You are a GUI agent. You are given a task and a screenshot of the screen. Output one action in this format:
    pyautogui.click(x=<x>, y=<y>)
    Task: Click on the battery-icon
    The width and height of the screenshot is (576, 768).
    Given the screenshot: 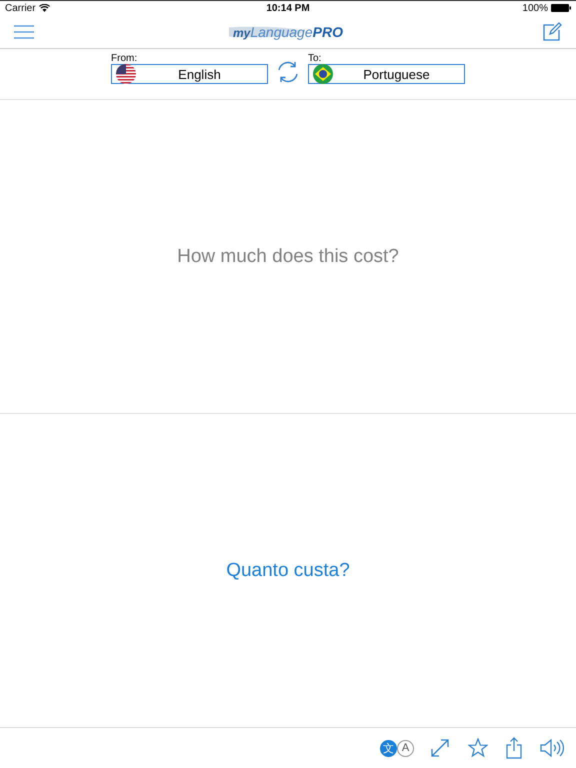 What is the action you would take?
    pyautogui.click(x=560, y=8)
    